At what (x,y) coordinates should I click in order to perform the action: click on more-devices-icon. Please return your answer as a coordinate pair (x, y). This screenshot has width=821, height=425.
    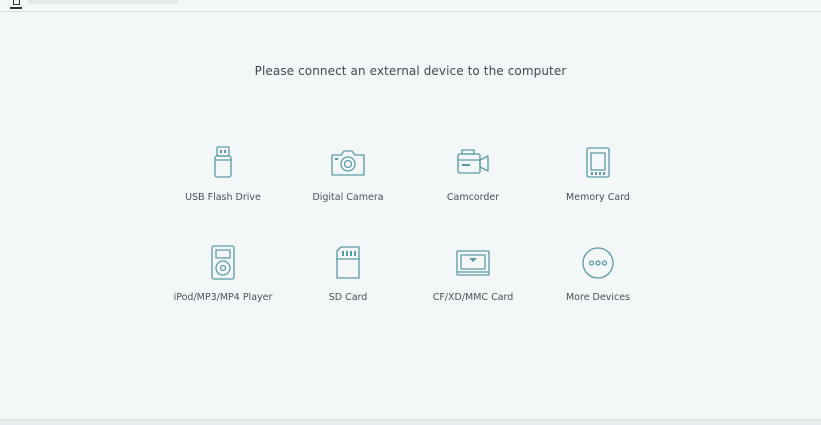
    Looking at the image, I should click on (598, 263).